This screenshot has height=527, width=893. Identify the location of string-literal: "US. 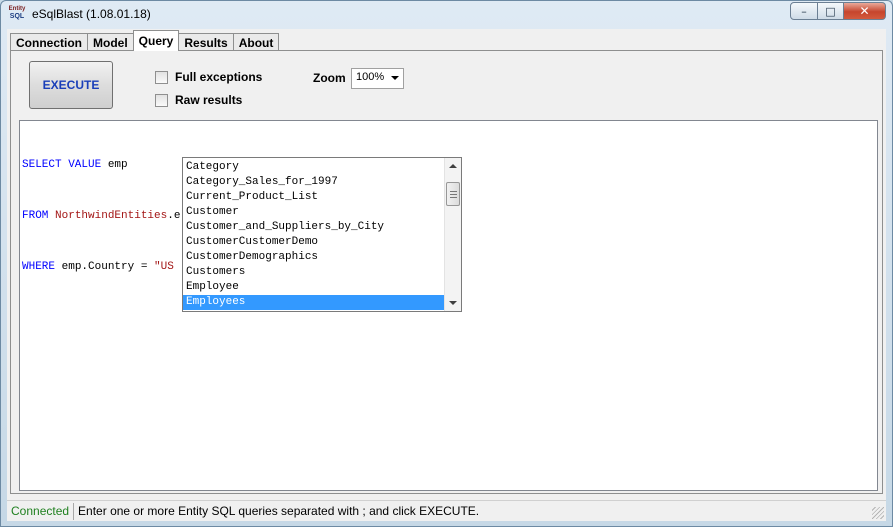
(164, 267).